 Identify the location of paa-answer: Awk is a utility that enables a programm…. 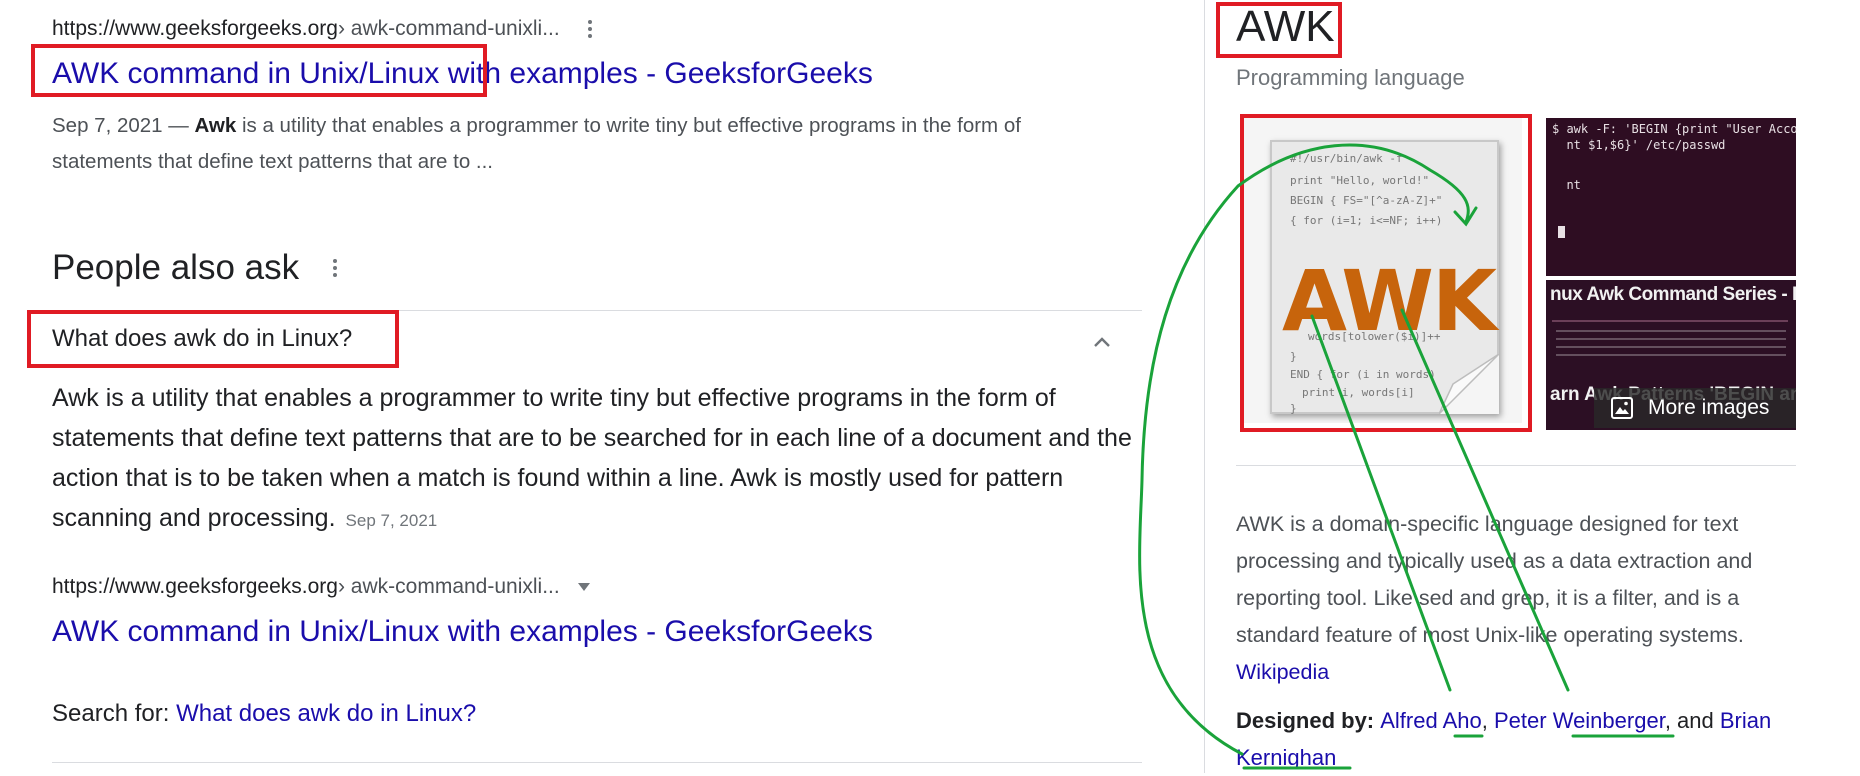
(597, 459).